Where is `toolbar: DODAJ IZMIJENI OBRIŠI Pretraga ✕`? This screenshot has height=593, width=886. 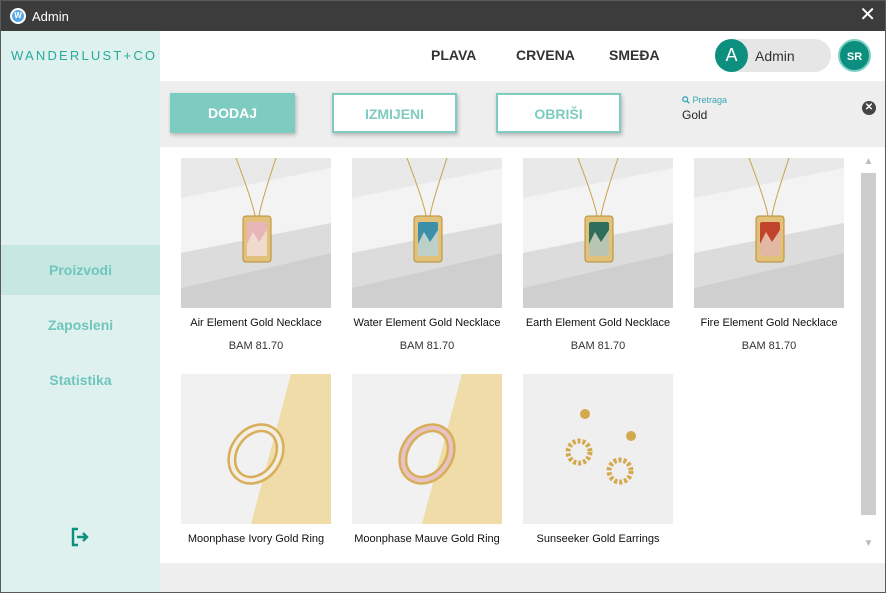 toolbar: DODAJ IZMIJENI OBRIŠI Pretraga ✕ is located at coordinates (522, 114).